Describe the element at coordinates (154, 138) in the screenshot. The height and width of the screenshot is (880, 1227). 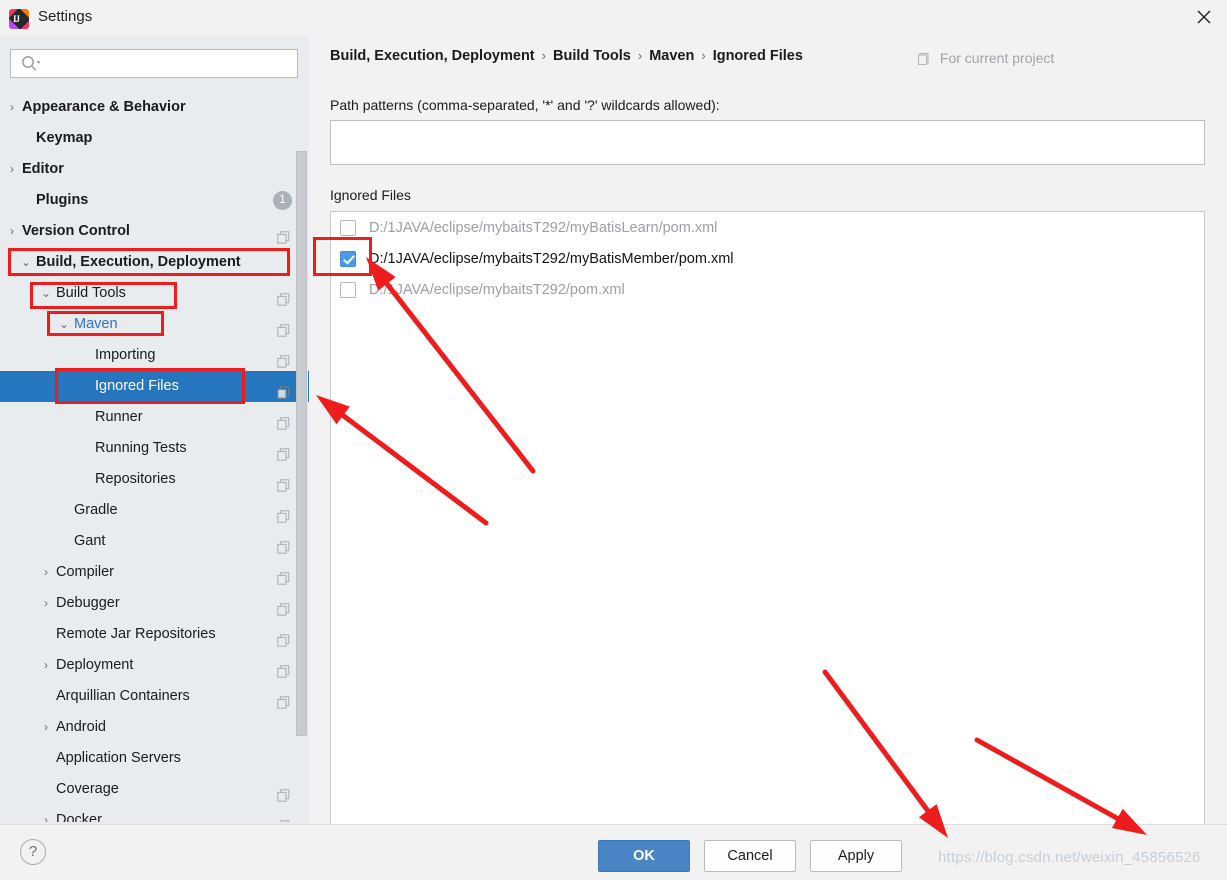
I see `sidebar-item-keymap: Keymap` at that location.